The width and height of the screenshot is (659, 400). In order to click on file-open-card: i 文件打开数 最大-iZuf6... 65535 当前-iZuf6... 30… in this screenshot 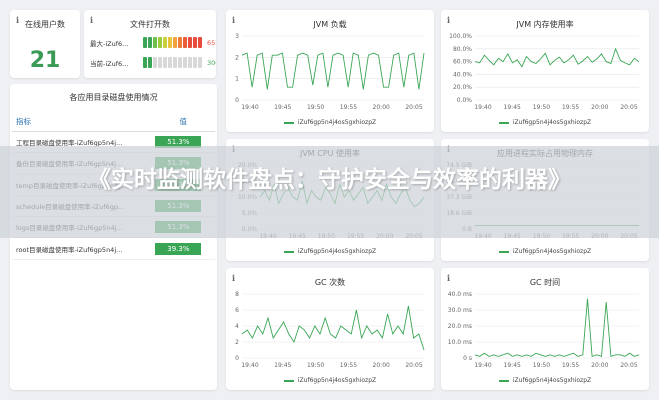, I will do `click(150, 44)`.